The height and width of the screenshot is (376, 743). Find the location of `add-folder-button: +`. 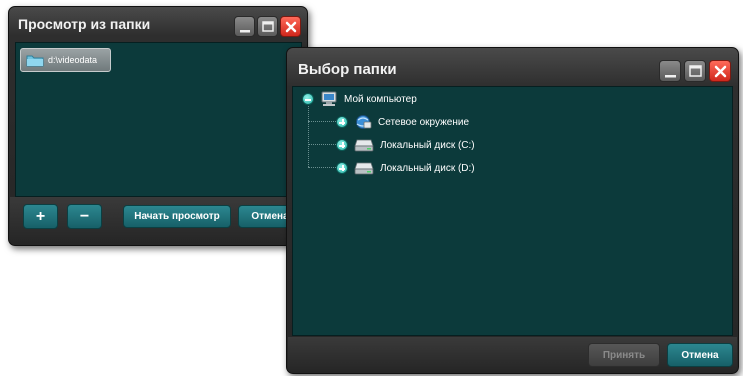

add-folder-button: + is located at coordinates (40, 216).